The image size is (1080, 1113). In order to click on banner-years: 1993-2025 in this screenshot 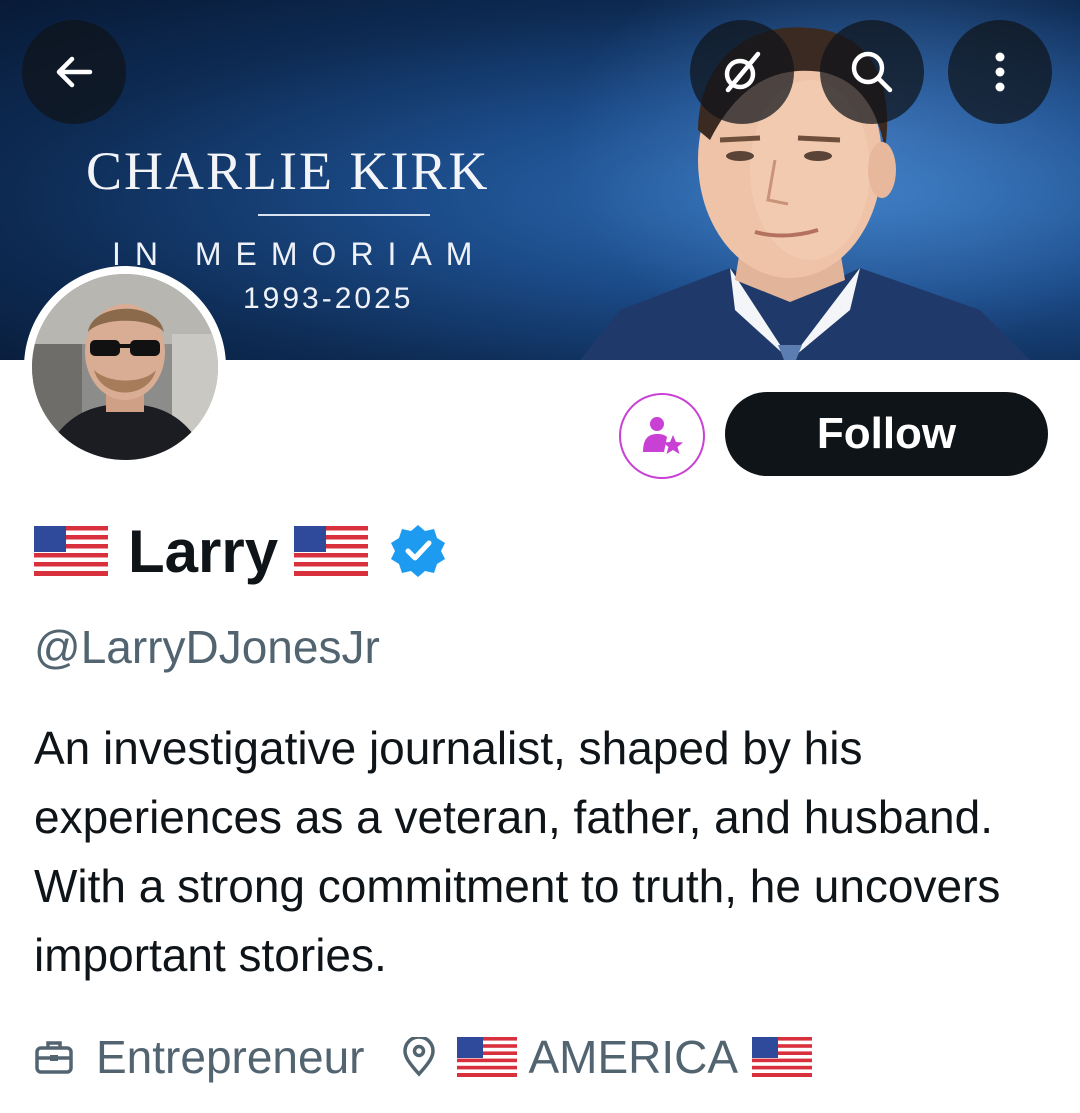, I will do `click(328, 298)`.